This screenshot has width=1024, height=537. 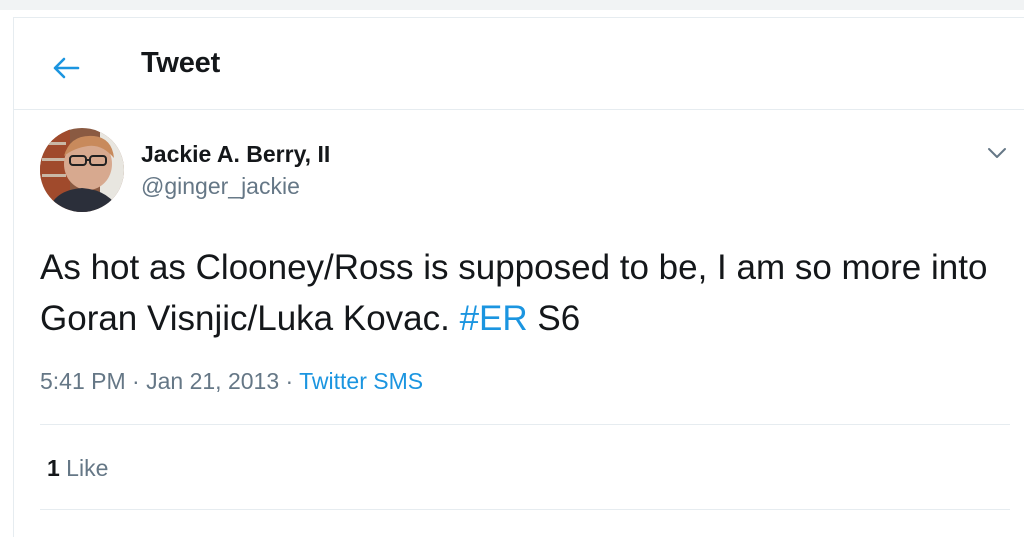 I want to click on chevron-down-icon, so click(x=997, y=153).